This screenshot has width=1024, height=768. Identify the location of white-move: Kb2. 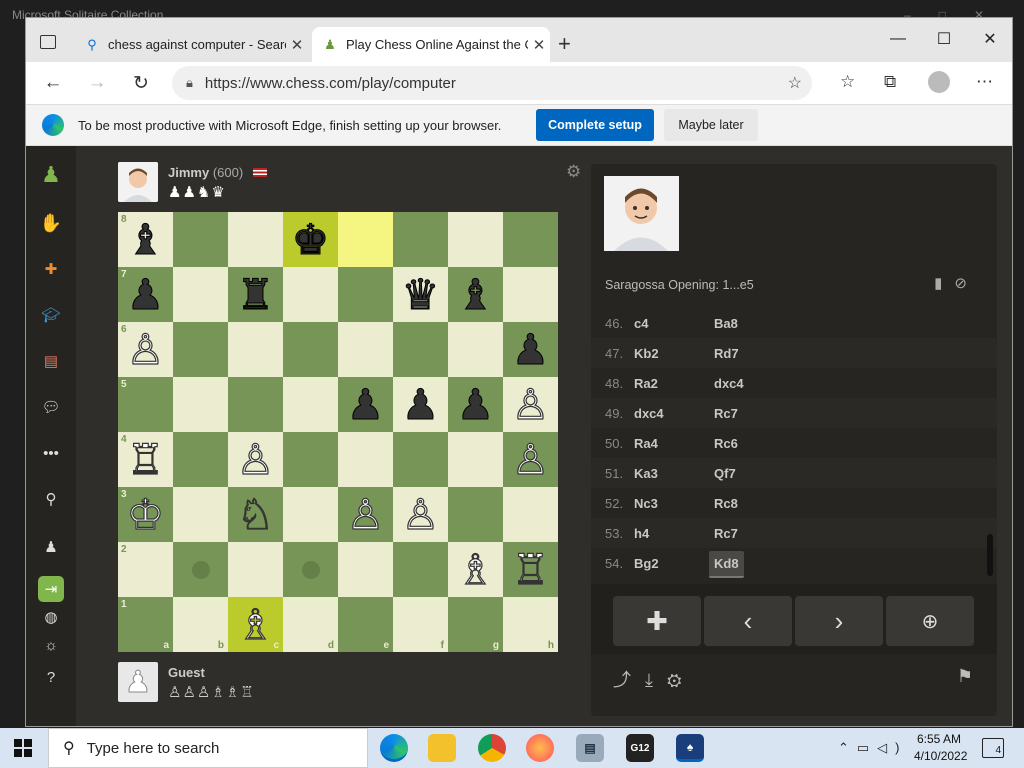
(646, 353).